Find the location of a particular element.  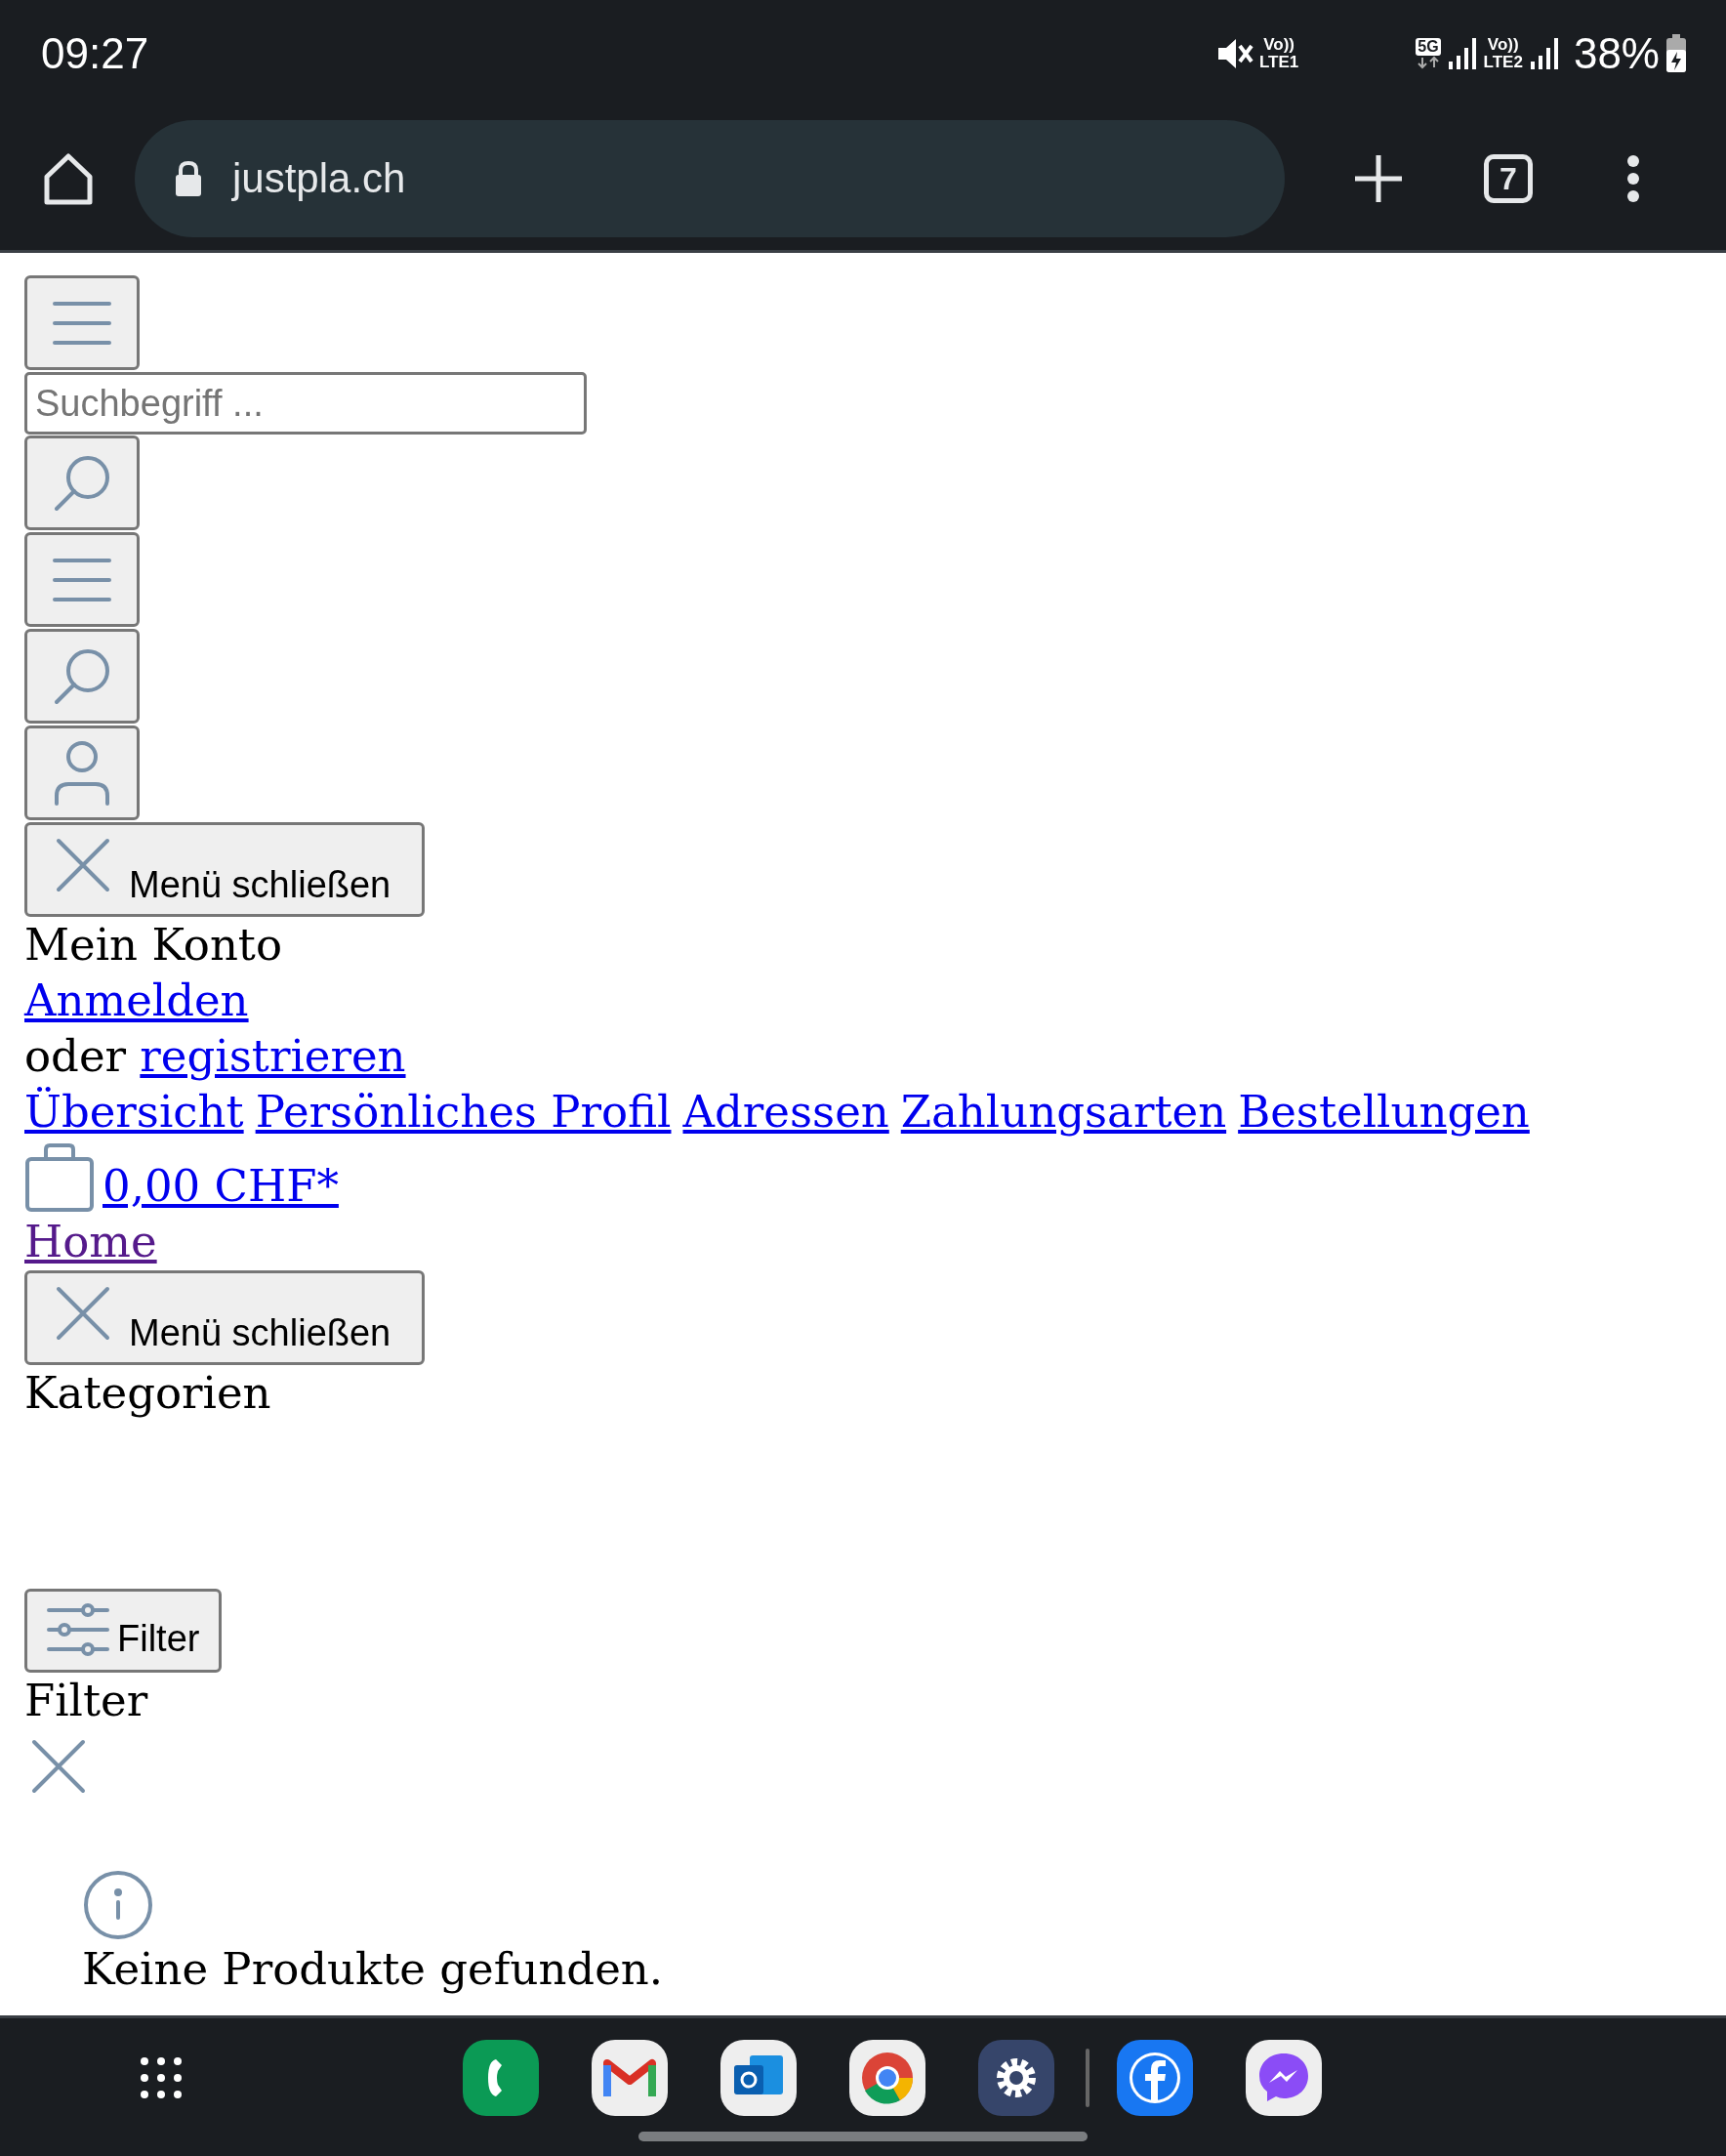

phone-icon is located at coordinates (501, 2078).